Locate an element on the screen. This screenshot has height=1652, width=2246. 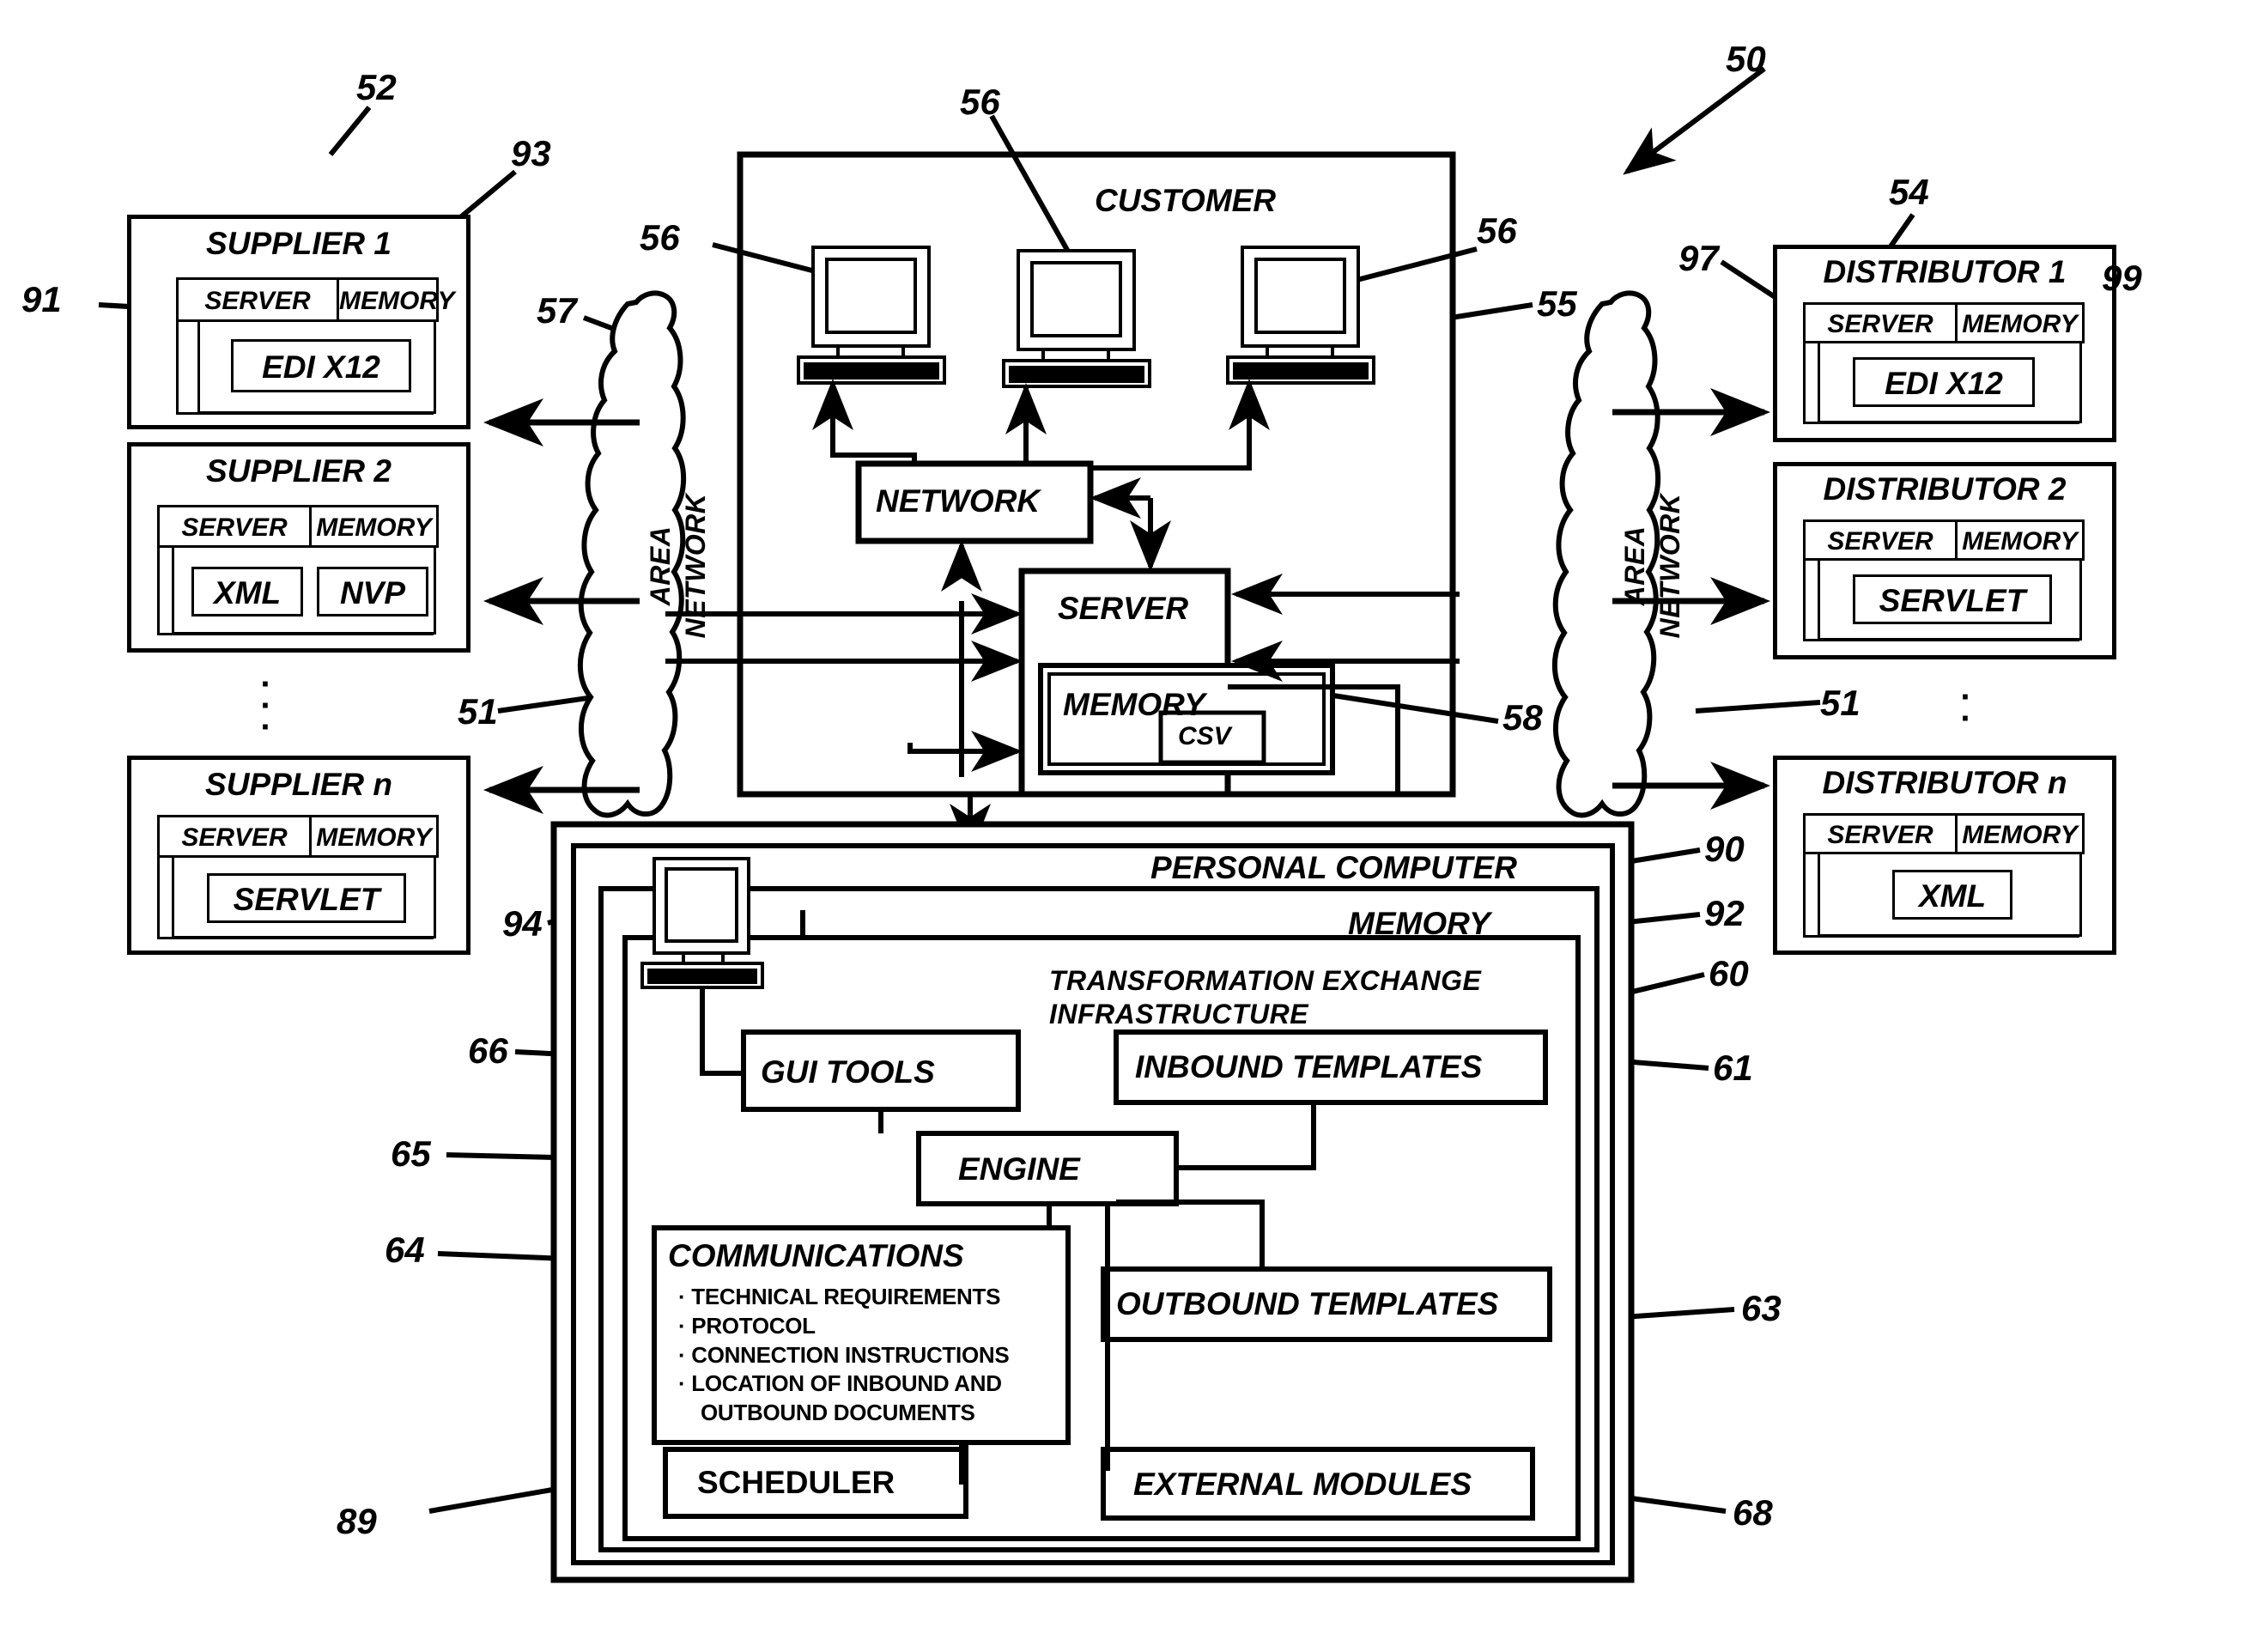
pc-title: PERSONAL COMPUTER is located at coordinates (1333, 867).